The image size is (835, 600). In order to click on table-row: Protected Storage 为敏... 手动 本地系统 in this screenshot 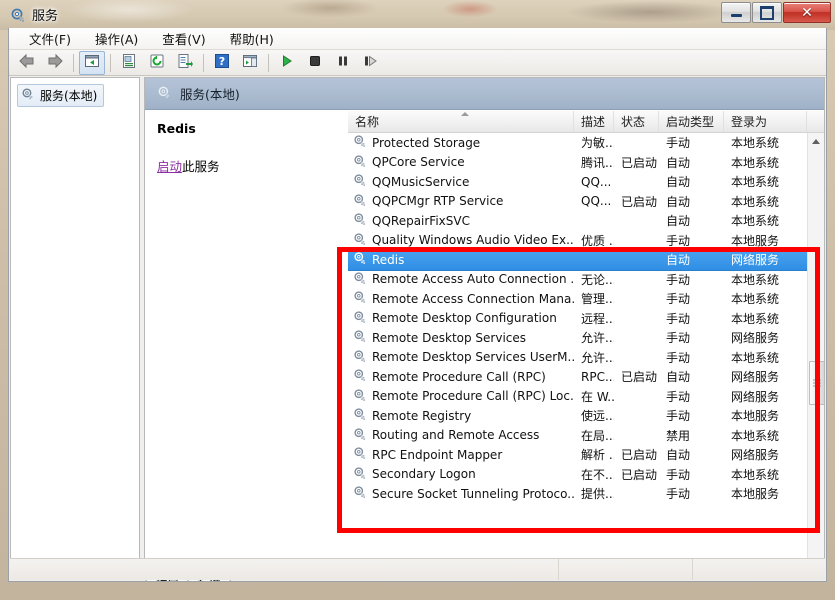, I will do `click(577, 143)`.